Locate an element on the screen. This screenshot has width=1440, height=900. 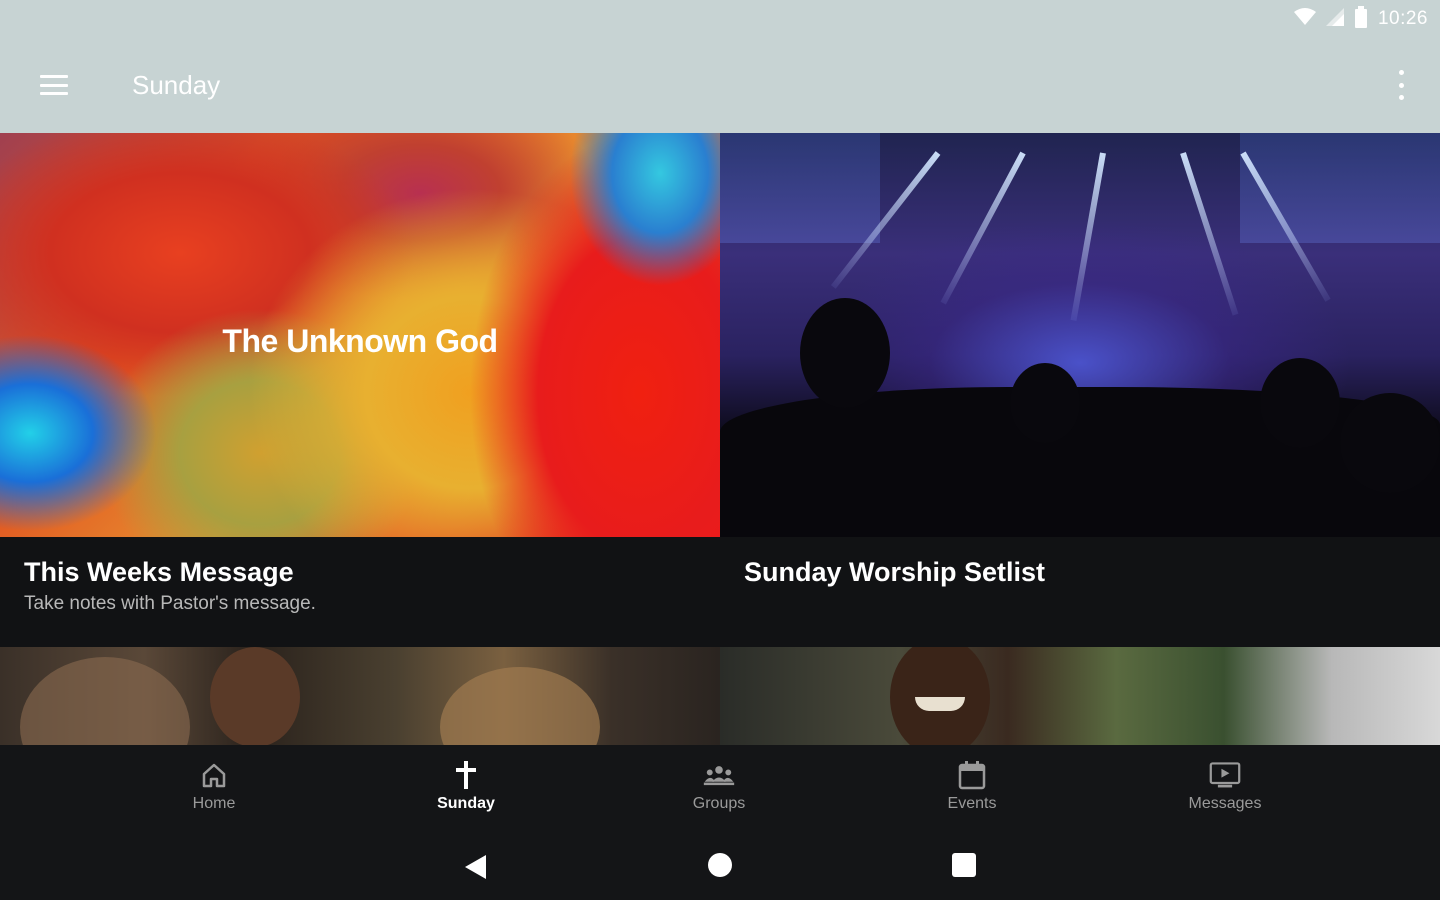
cross-icon is located at coordinates (466, 775).